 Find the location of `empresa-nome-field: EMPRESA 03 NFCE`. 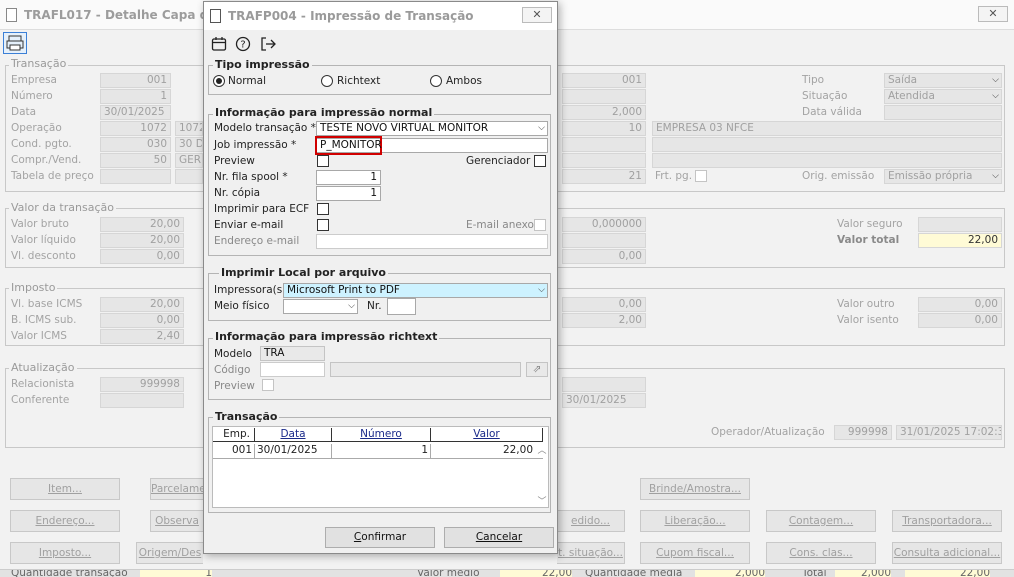

empresa-nome-field: EMPRESA 03 NFCE is located at coordinates (827, 128).